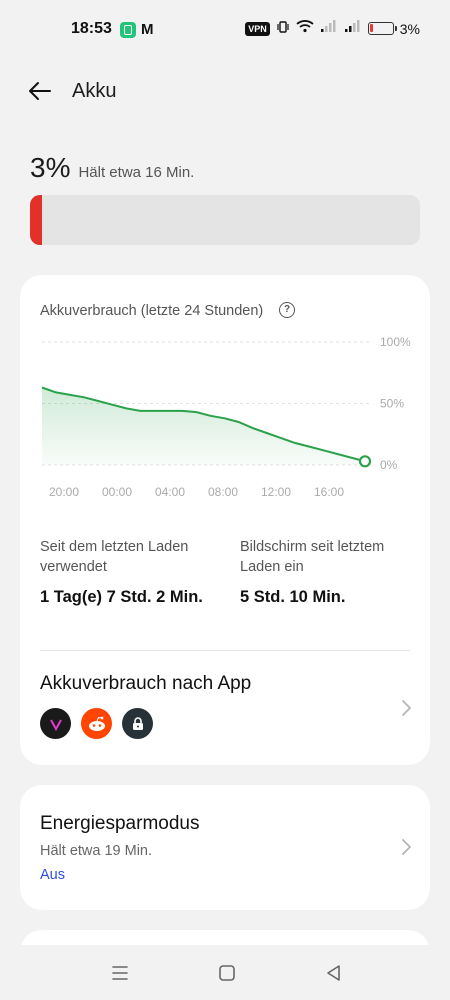  What do you see at coordinates (52, 875) in the screenshot?
I see `power-saving-status: Aus` at bounding box center [52, 875].